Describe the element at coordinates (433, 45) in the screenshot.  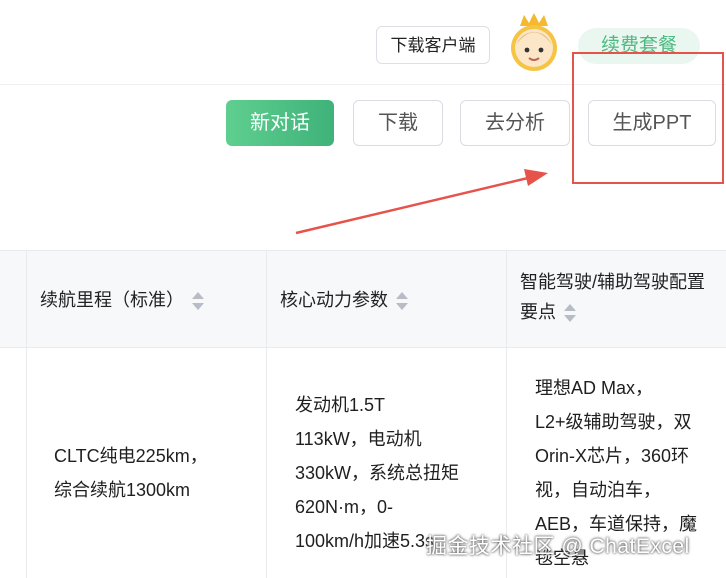
I see `download-client-button: 下载客户端` at that location.